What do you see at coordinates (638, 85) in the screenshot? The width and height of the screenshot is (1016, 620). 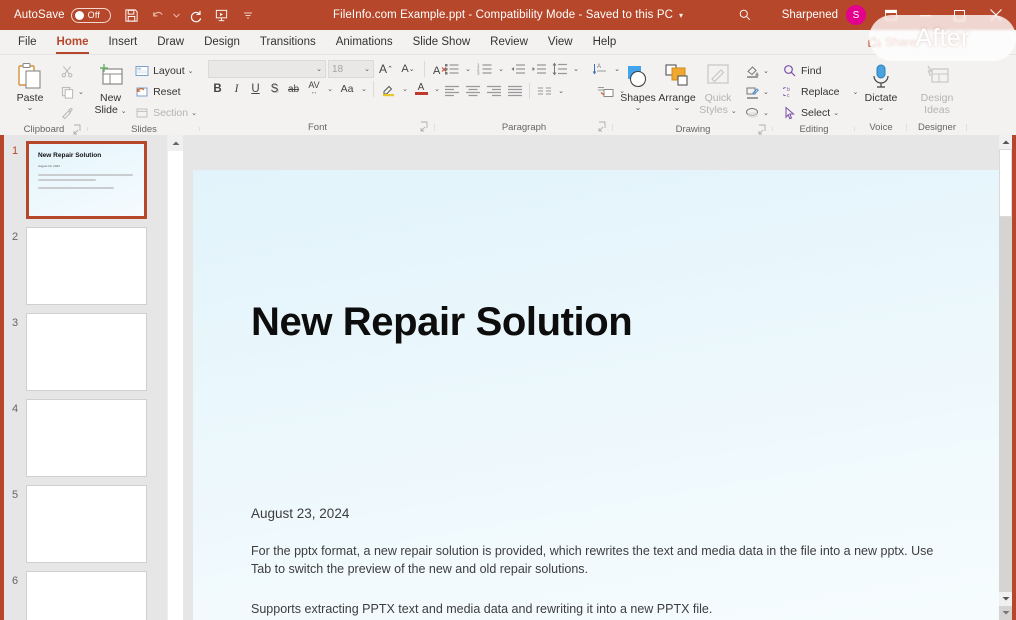 I see `shapes-button: Shapes ⌄` at bounding box center [638, 85].